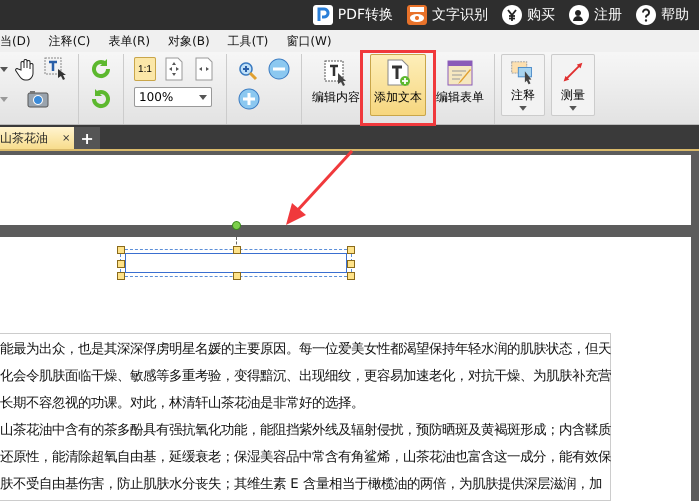  I want to click on paragraph-line: 长期不容忽视的功课。对此，林清轩山茶花油是非常好的选择。, so click(182, 403).